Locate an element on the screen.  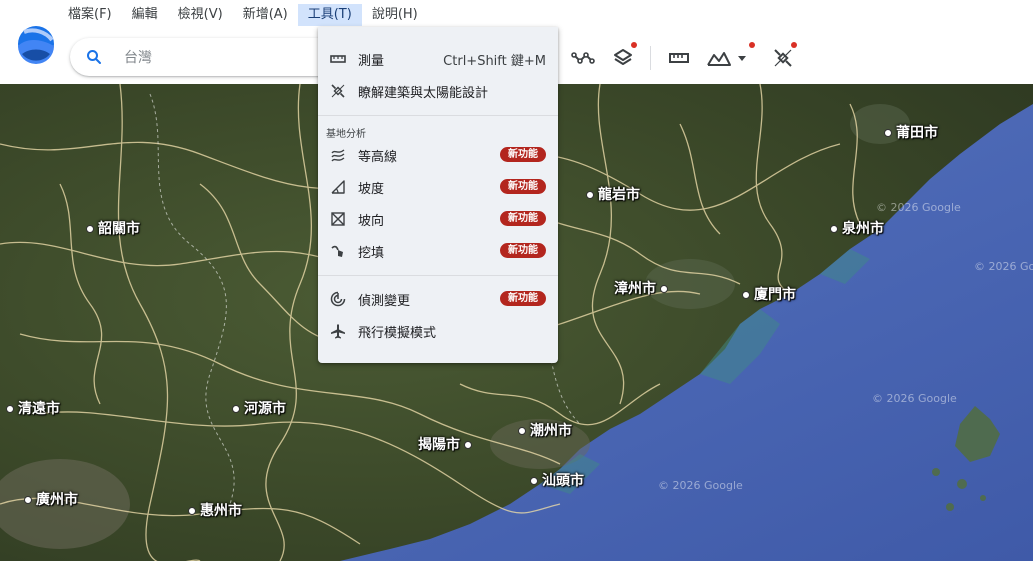
city-label-putian: 莆田市 is located at coordinates (909, 132).